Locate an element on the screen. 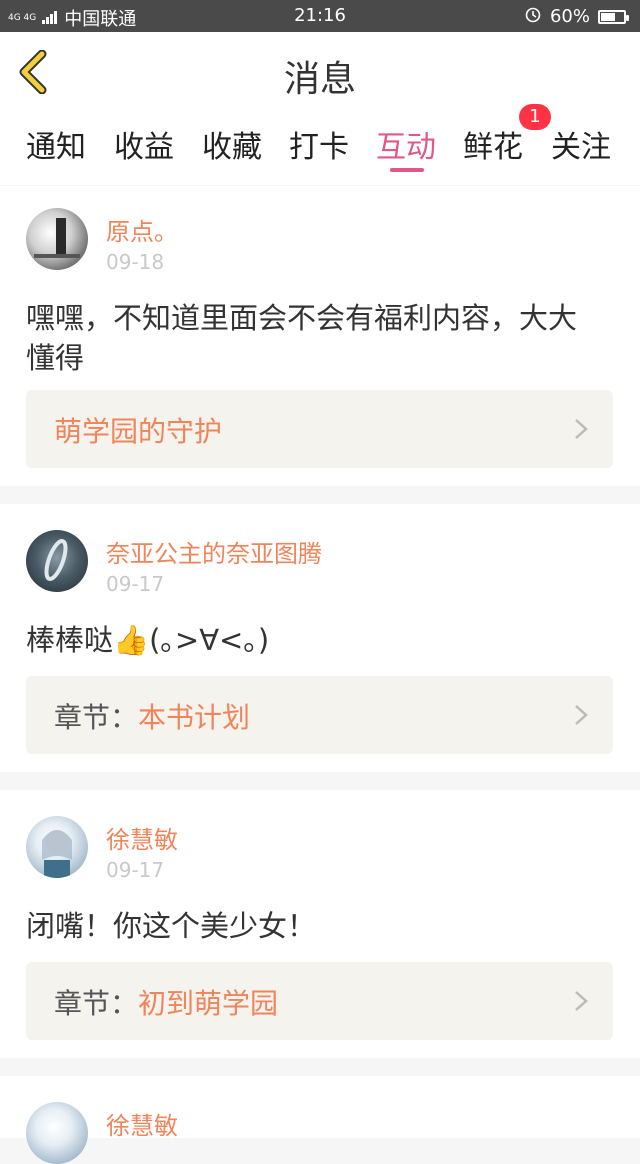 The width and height of the screenshot is (640, 1164). message-date: 09-18 is located at coordinates (135, 262).